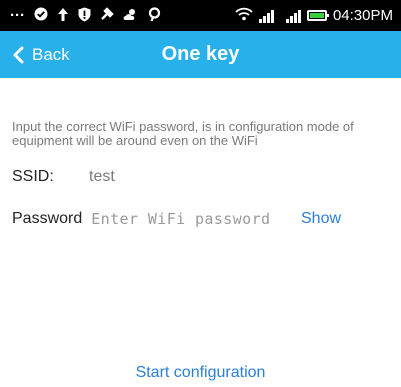 The height and width of the screenshot is (387, 401). I want to click on system-icons: 04:30PM, so click(314, 16).